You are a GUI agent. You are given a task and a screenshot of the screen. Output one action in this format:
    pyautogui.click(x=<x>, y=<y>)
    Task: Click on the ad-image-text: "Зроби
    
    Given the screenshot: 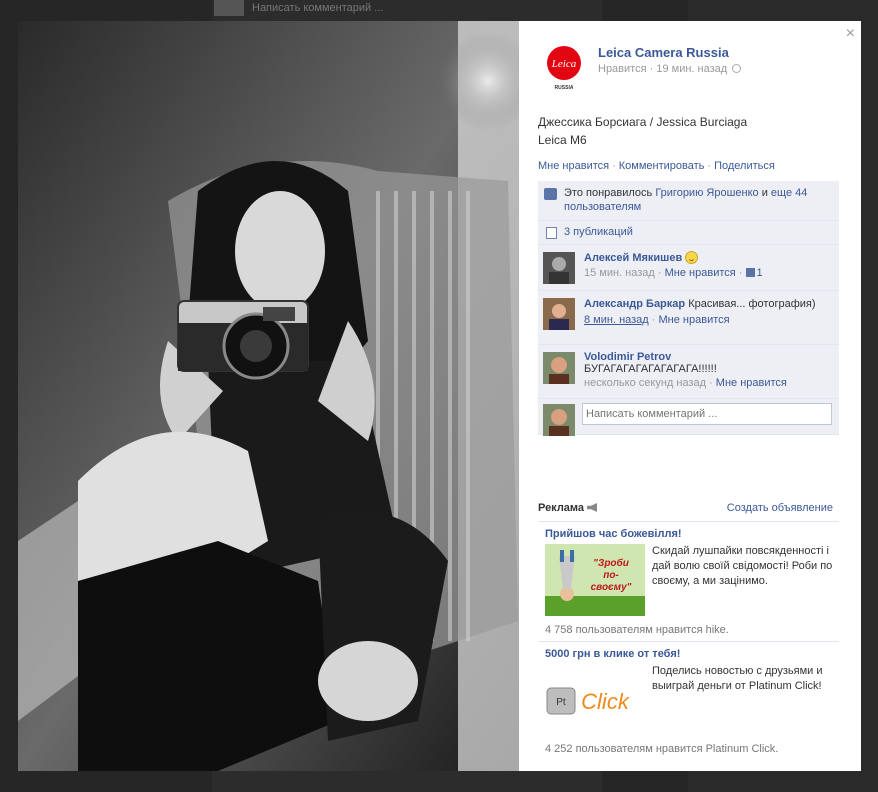 What is the action you would take?
    pyautogui.click(x=611, y=563)
    